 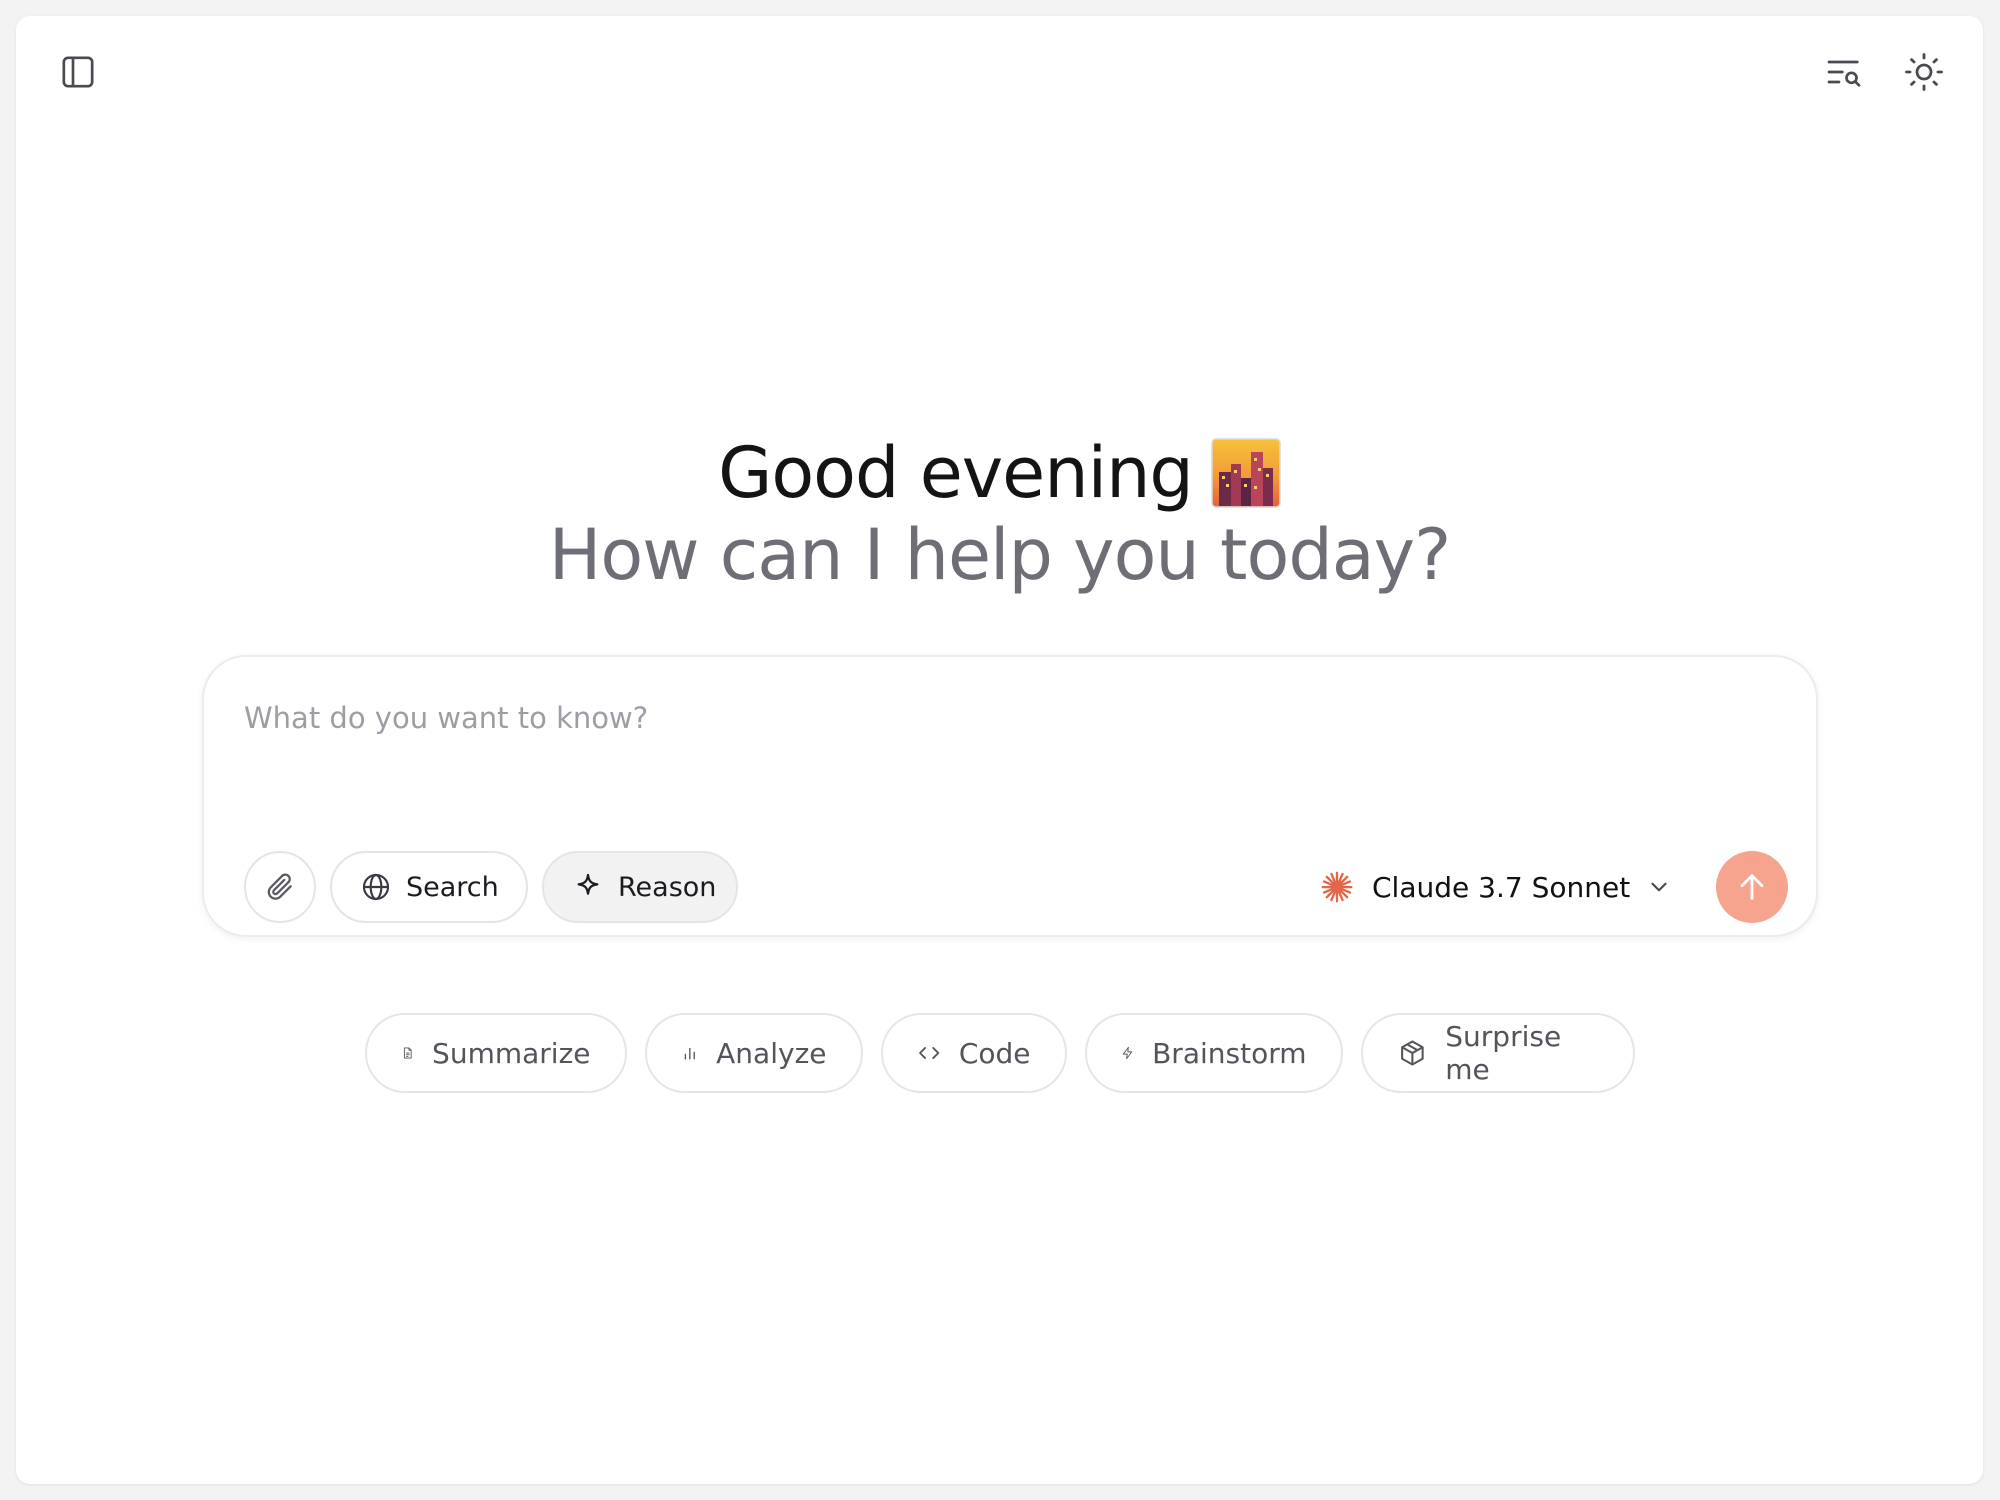 I want to click on suggestion-surprise: Surprise me, so click(x=1497, y=1053).